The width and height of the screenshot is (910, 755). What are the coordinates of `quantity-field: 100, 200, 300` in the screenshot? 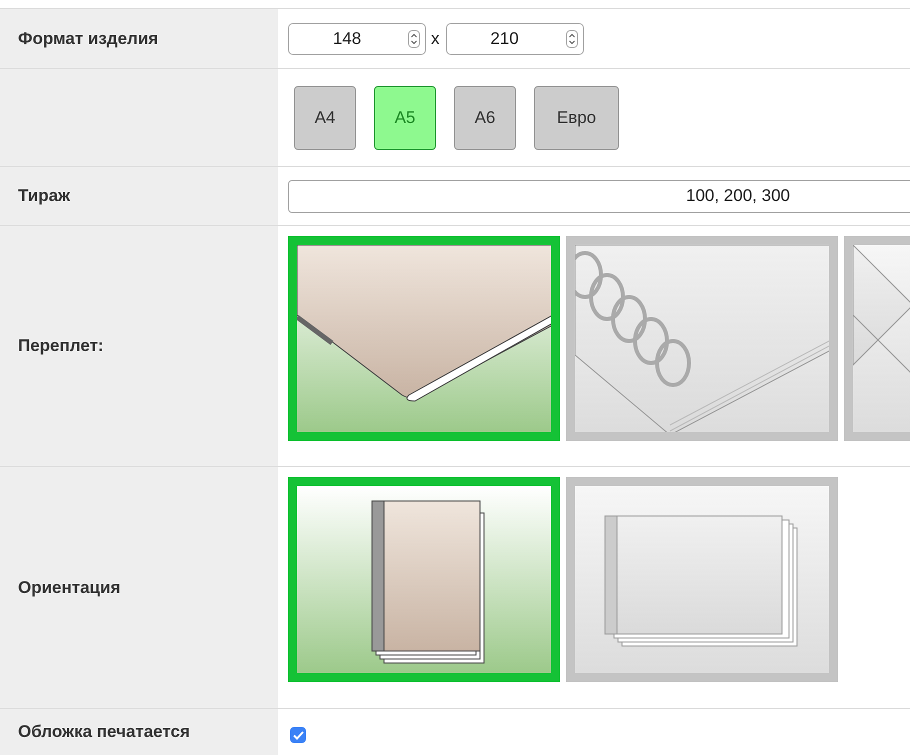 It's located at (599, 196).